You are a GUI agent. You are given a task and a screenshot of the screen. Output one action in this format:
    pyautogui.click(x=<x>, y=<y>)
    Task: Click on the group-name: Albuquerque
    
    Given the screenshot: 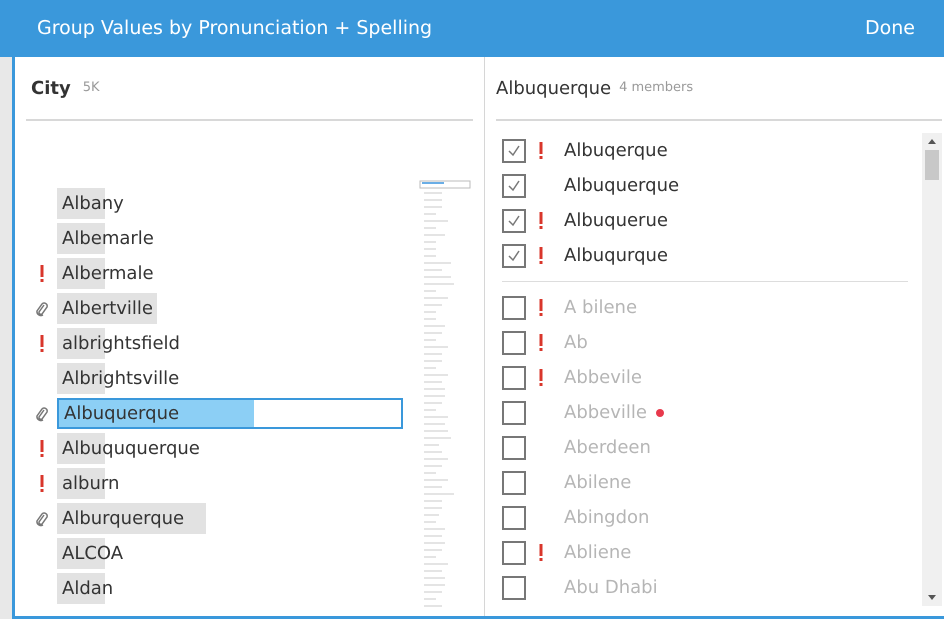 What is the action you would take?
    pyautogui.click(x=554, y=88)
    